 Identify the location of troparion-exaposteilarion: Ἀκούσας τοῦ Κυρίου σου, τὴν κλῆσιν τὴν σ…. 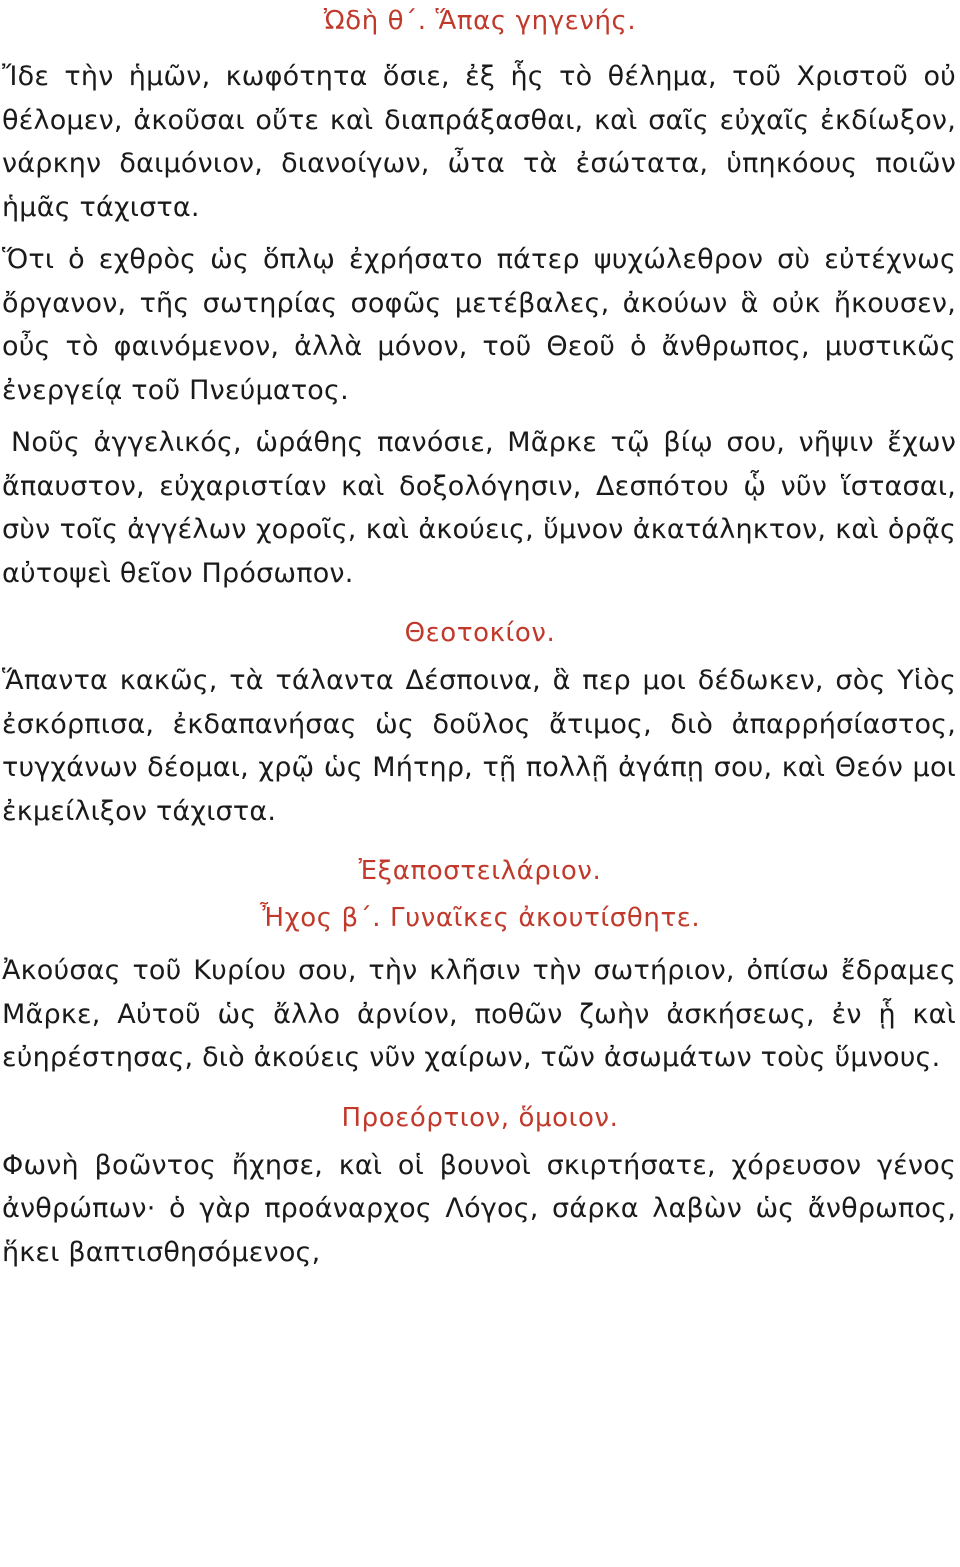
(479, 1014).